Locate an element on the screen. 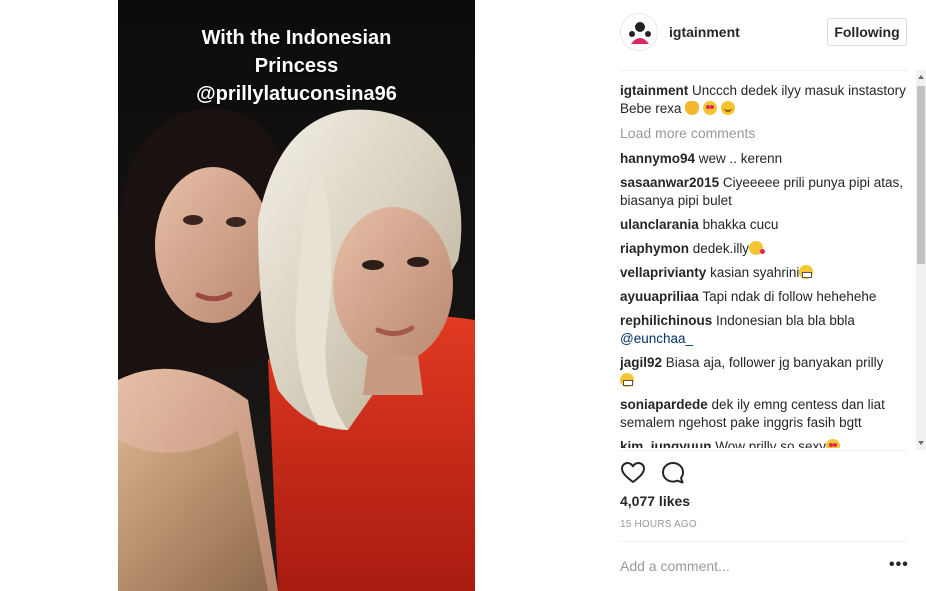 Image resolution: width=926 pixels, height=591 pixels. add-comment-input is located at coordinates (750, 566).